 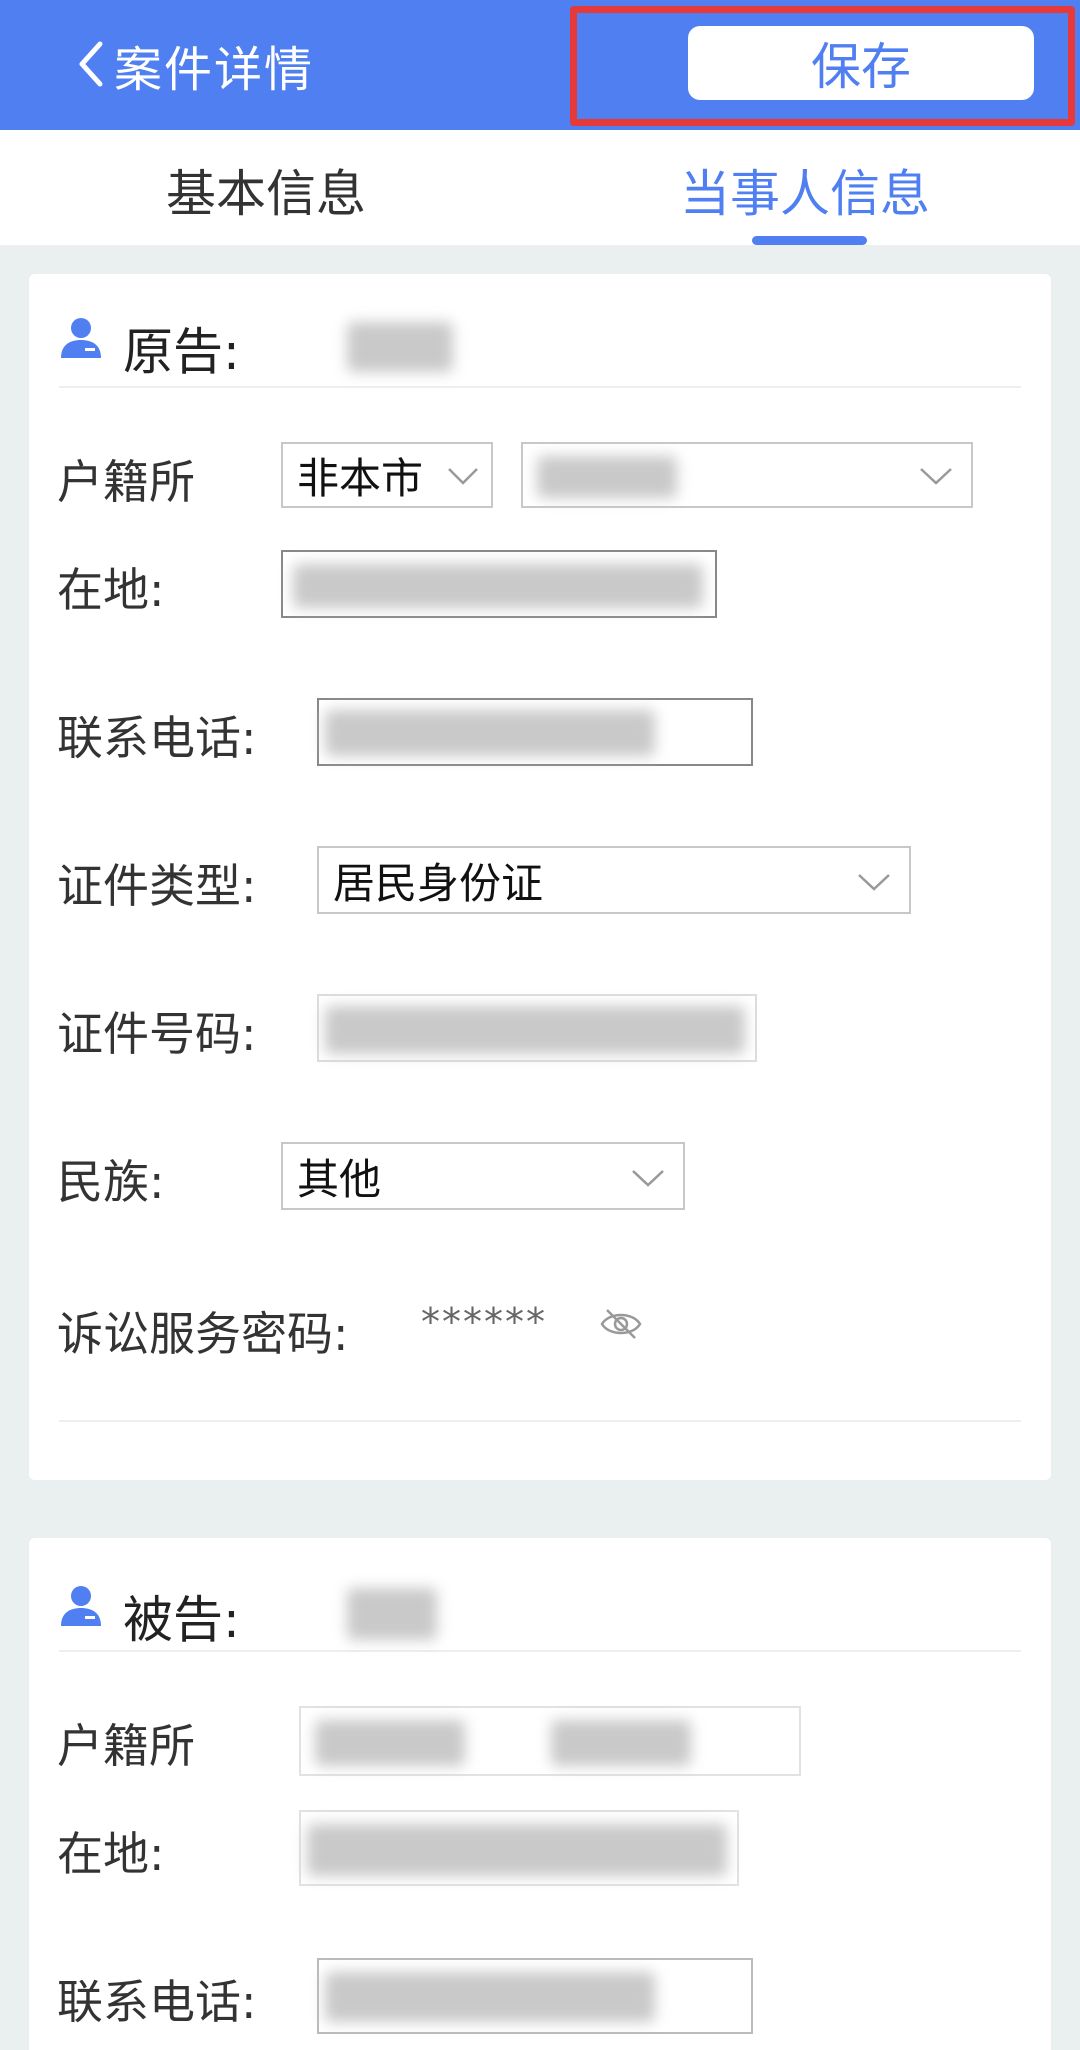 I want to click on residence-address-input, so click(x=499, y=584).